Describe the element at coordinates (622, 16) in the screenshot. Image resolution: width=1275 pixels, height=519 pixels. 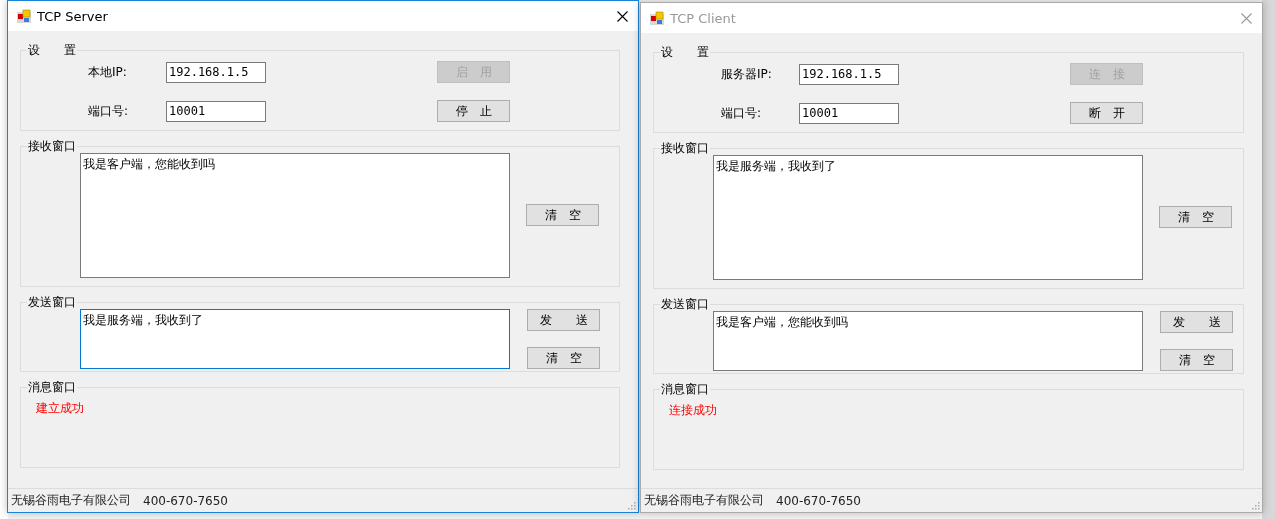
I see `close-icon` at that location.